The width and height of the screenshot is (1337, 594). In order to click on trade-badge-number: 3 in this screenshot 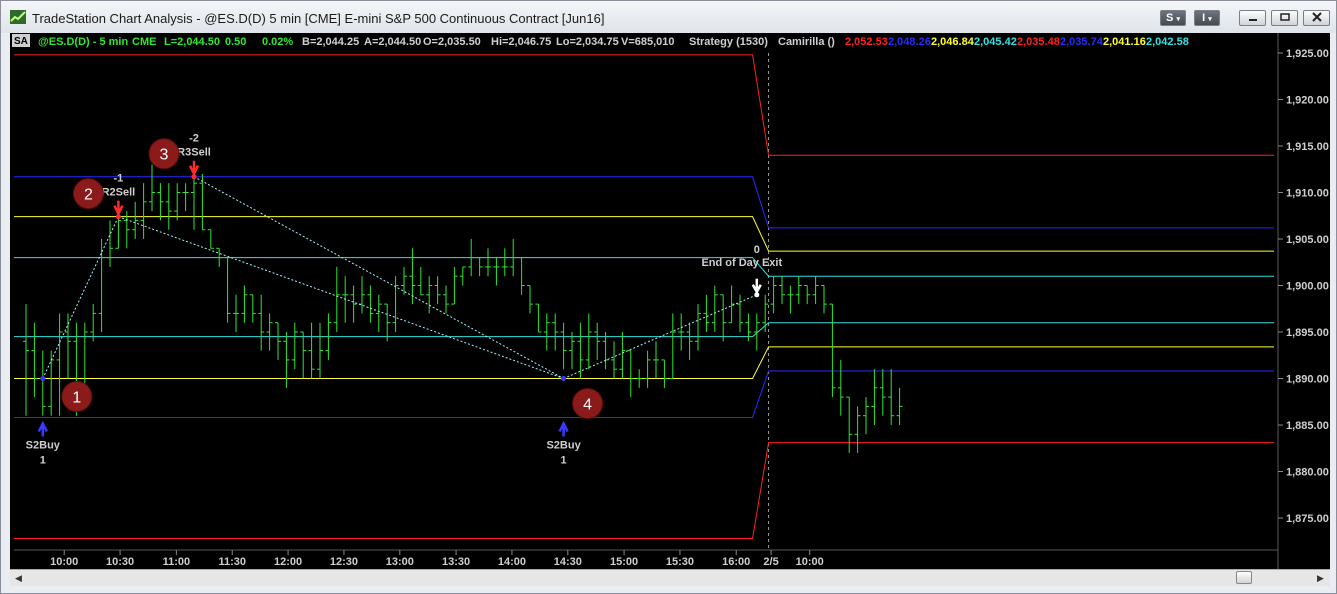, I will do `click(164, 155)`.